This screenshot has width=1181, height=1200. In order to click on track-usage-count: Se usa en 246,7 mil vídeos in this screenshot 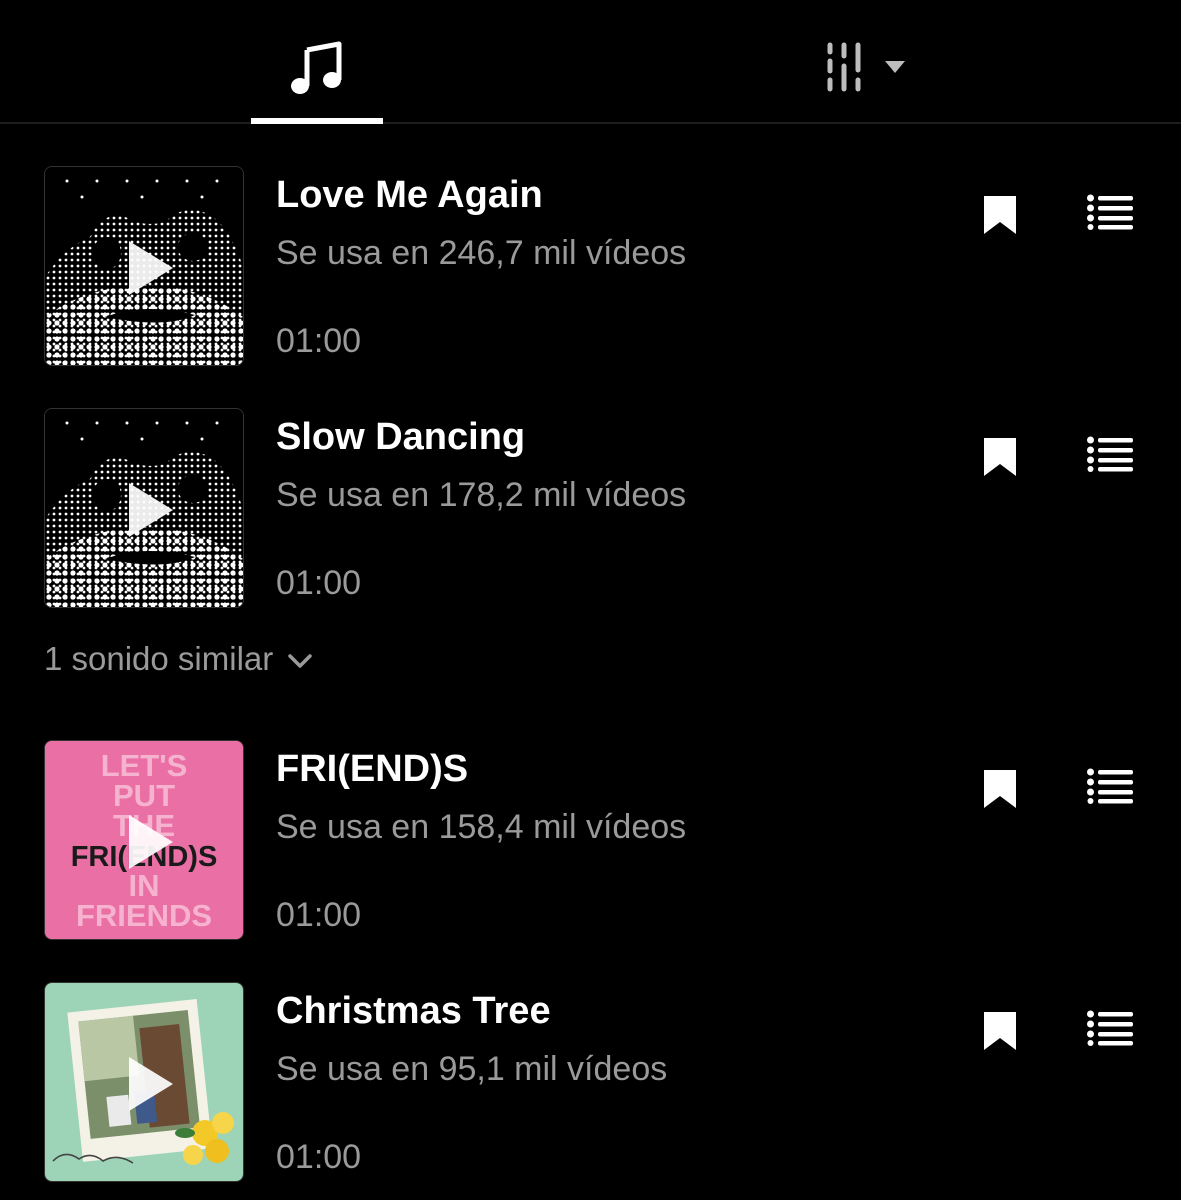, I will do `click(481, 253)`.